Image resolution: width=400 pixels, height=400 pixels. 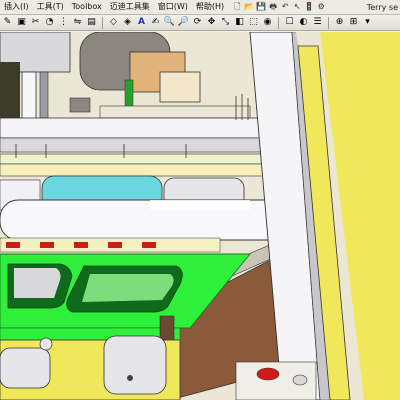 What do you see at coordinates (49, 22) in the screenshot?
I see `fillet-icon: ◔` at bounding box center [49, 22].